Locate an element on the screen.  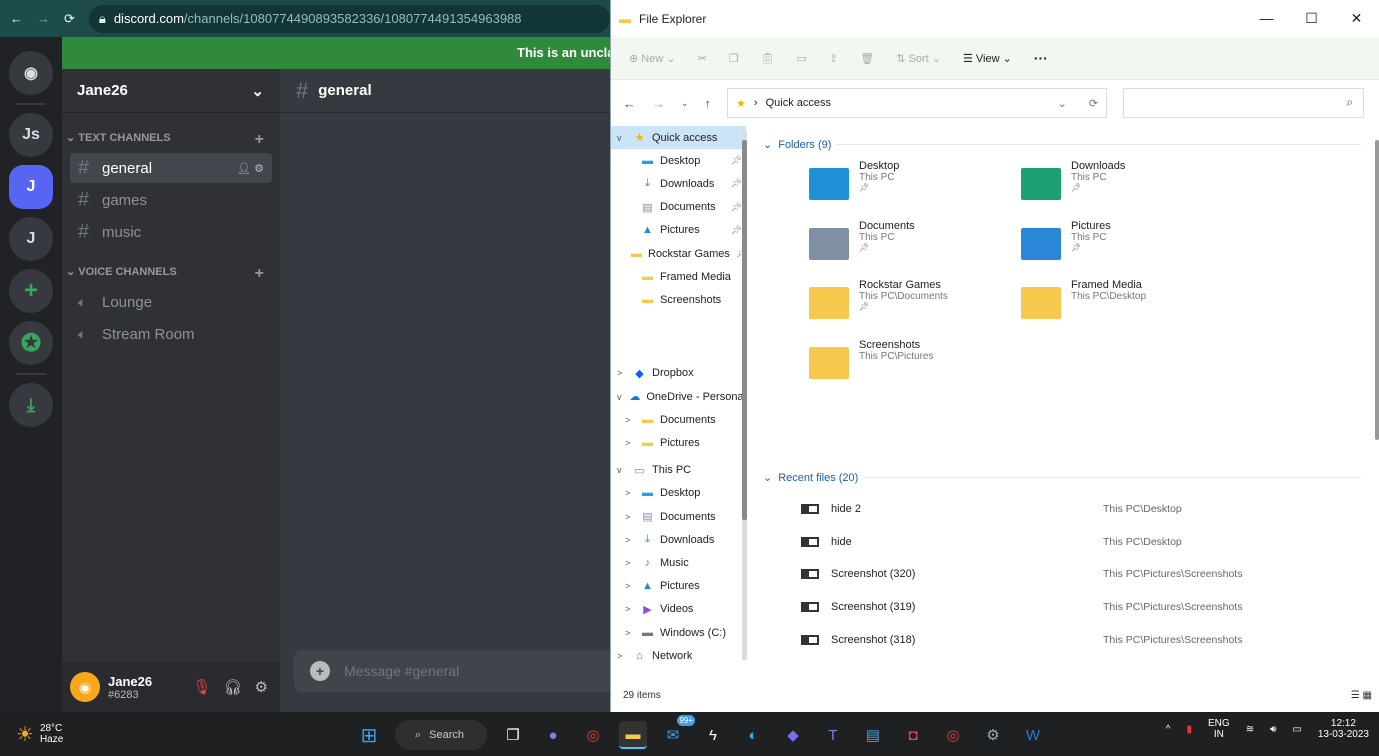
folder-tile: Documents This PC 📌︎ is located at coordinates (909, 244).